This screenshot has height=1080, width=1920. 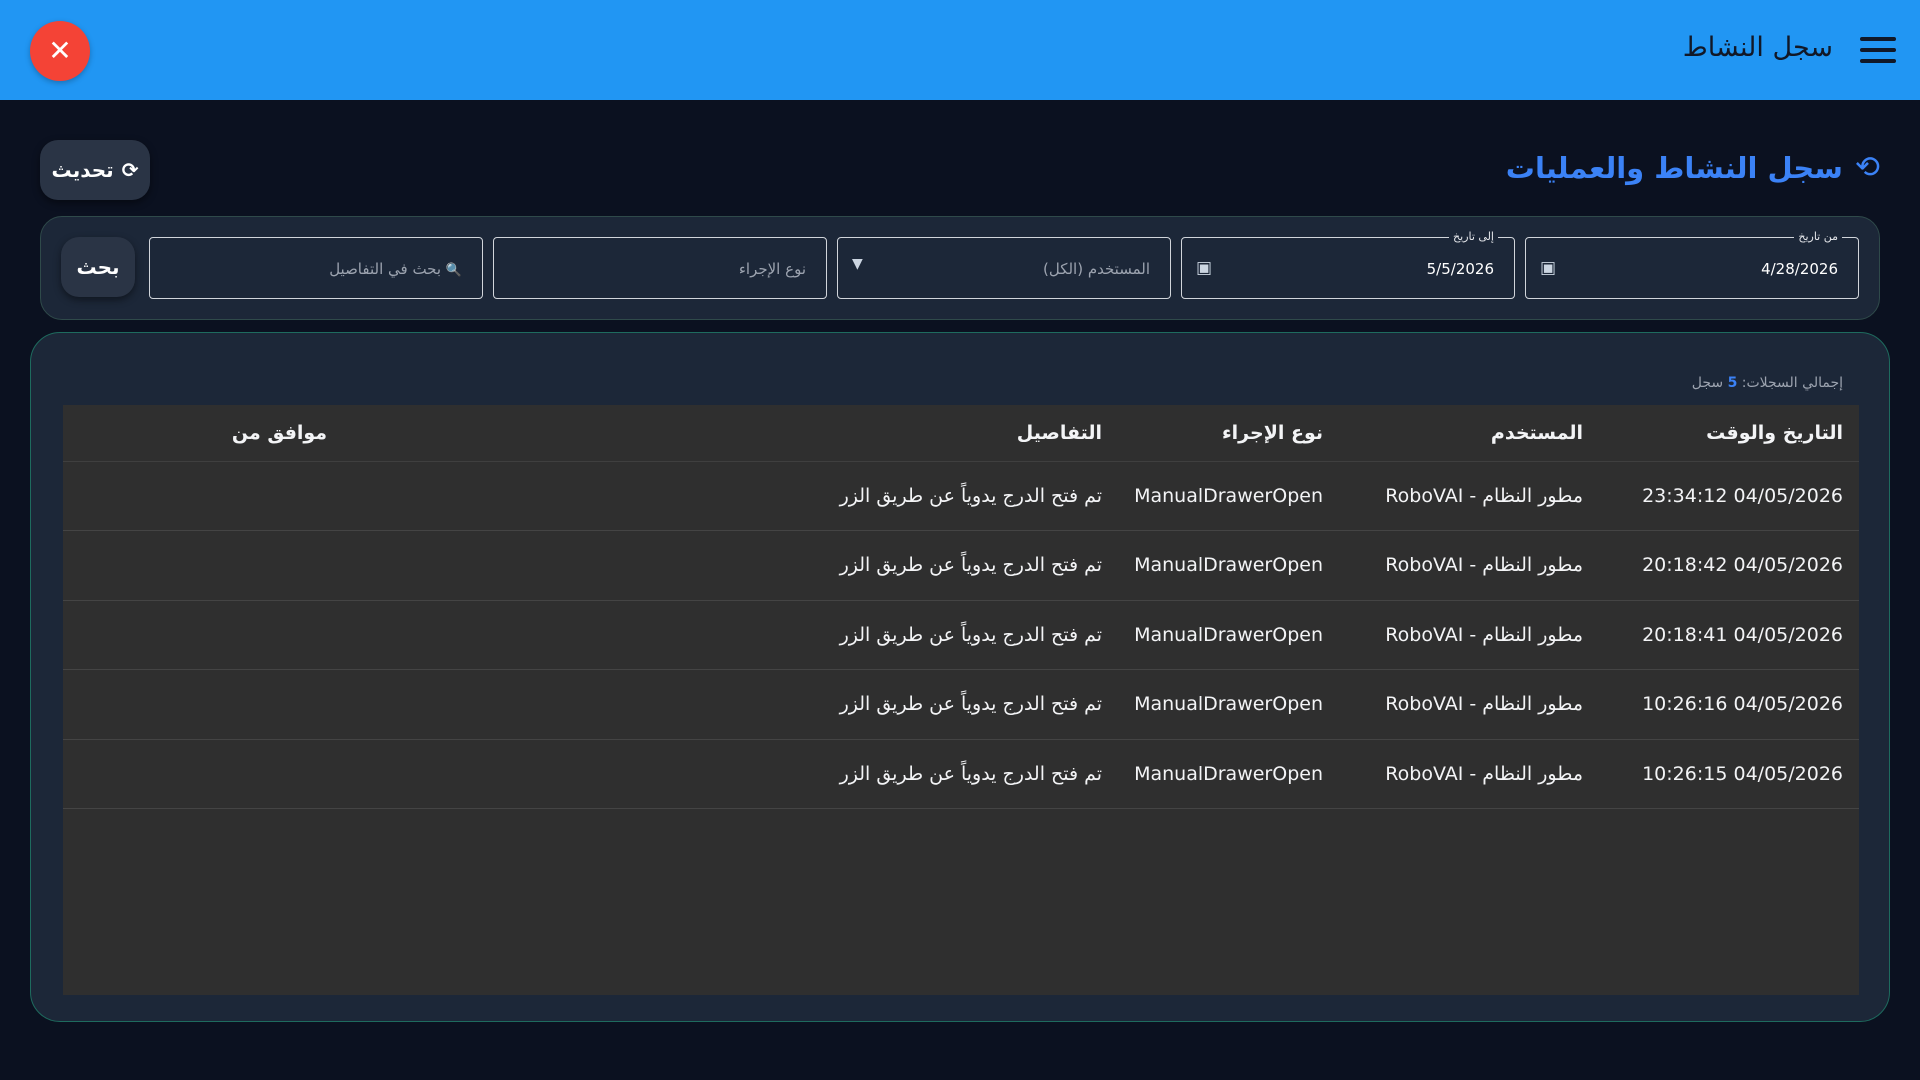 I want to click on from-date-value: 4/28/2026, so click(x=1799, y=269).